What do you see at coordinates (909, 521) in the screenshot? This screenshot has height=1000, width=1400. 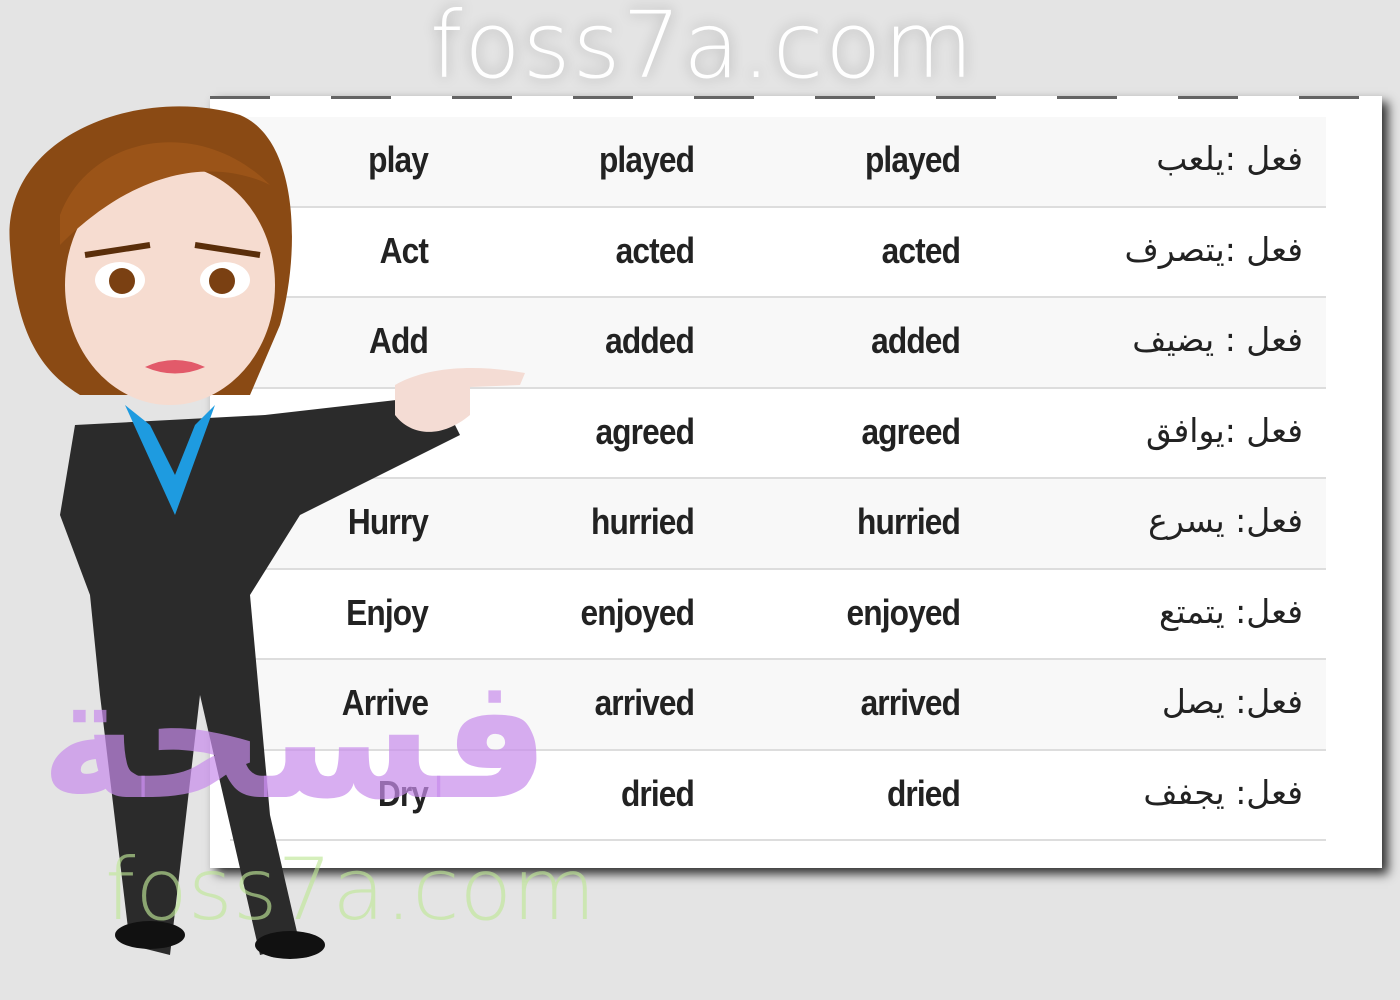 I see `past-participle-cell: hurried` at bounding box center [909, 521].